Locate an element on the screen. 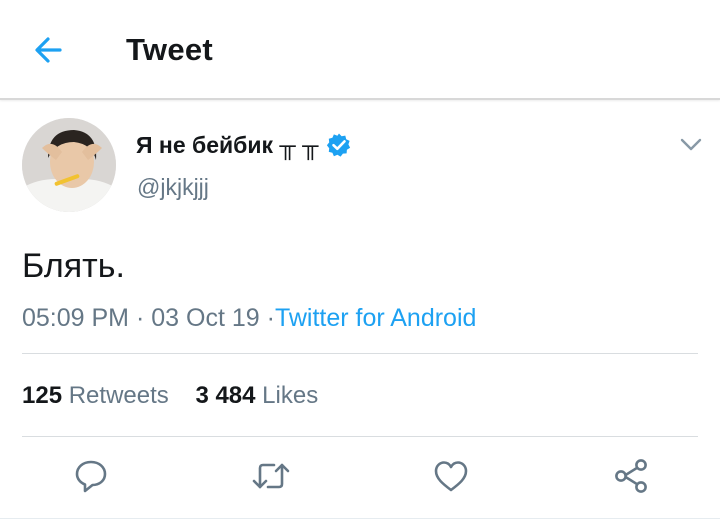  chevron-down-icon is located at coordinates (691, 144).